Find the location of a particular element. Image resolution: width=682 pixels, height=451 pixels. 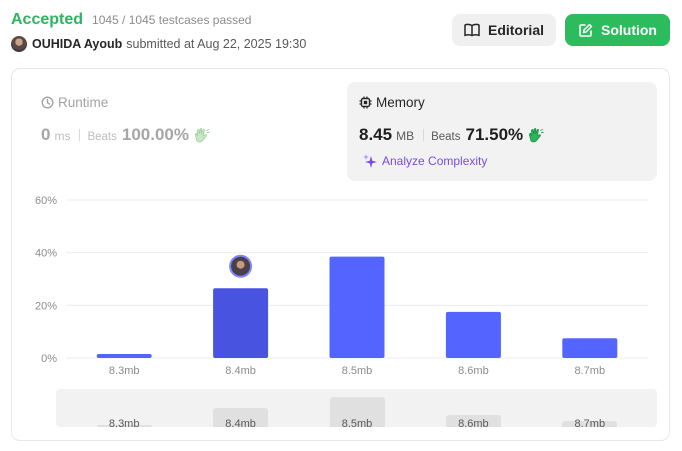

navigator-label: 8.4mb is located at coordinates (240, 422).